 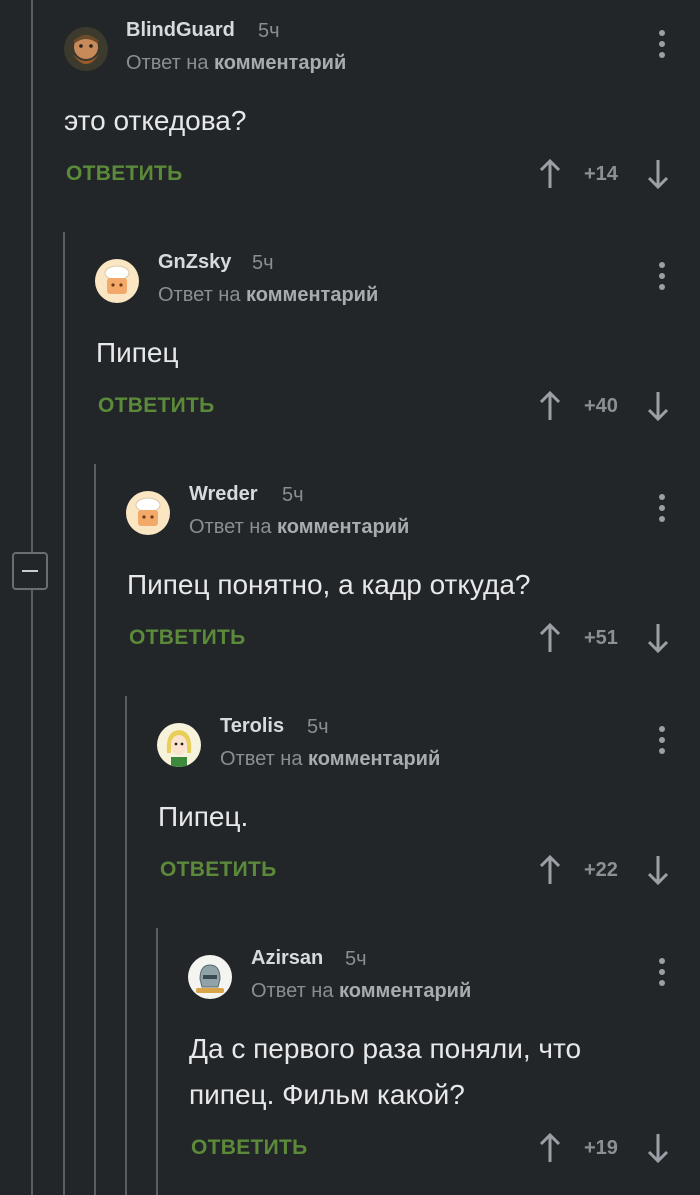 I want to click on helmet-avatar-icon, so click(x=210, y=977).